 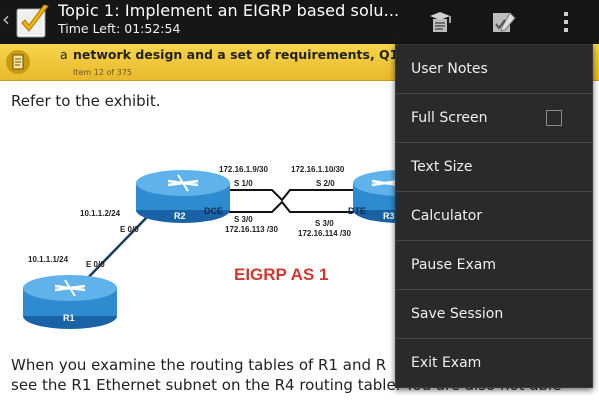 What do you see at coordinates (119, 28) in the screenshot?
I see `time-left: Time Left: 01:52:54` at bounding box center [119, 28].